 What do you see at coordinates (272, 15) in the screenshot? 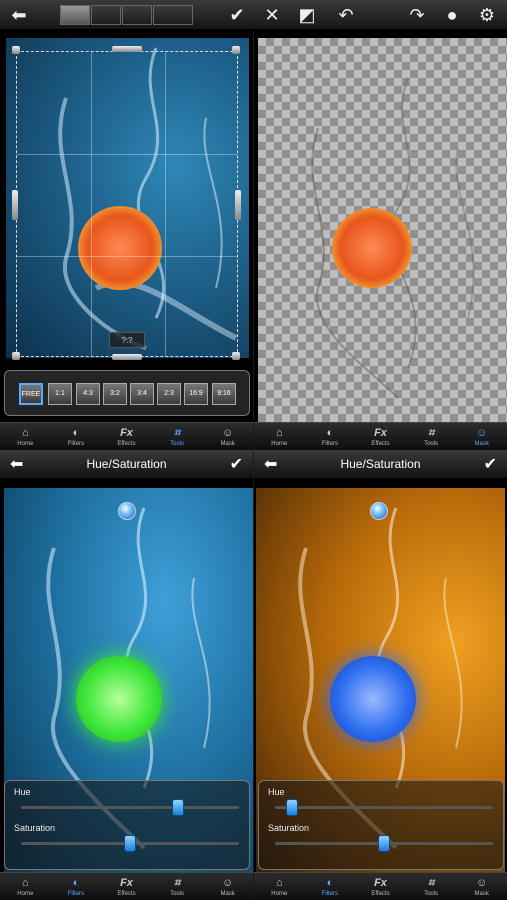
I see `close-icon: ✕` at bounding box center [272, 15].